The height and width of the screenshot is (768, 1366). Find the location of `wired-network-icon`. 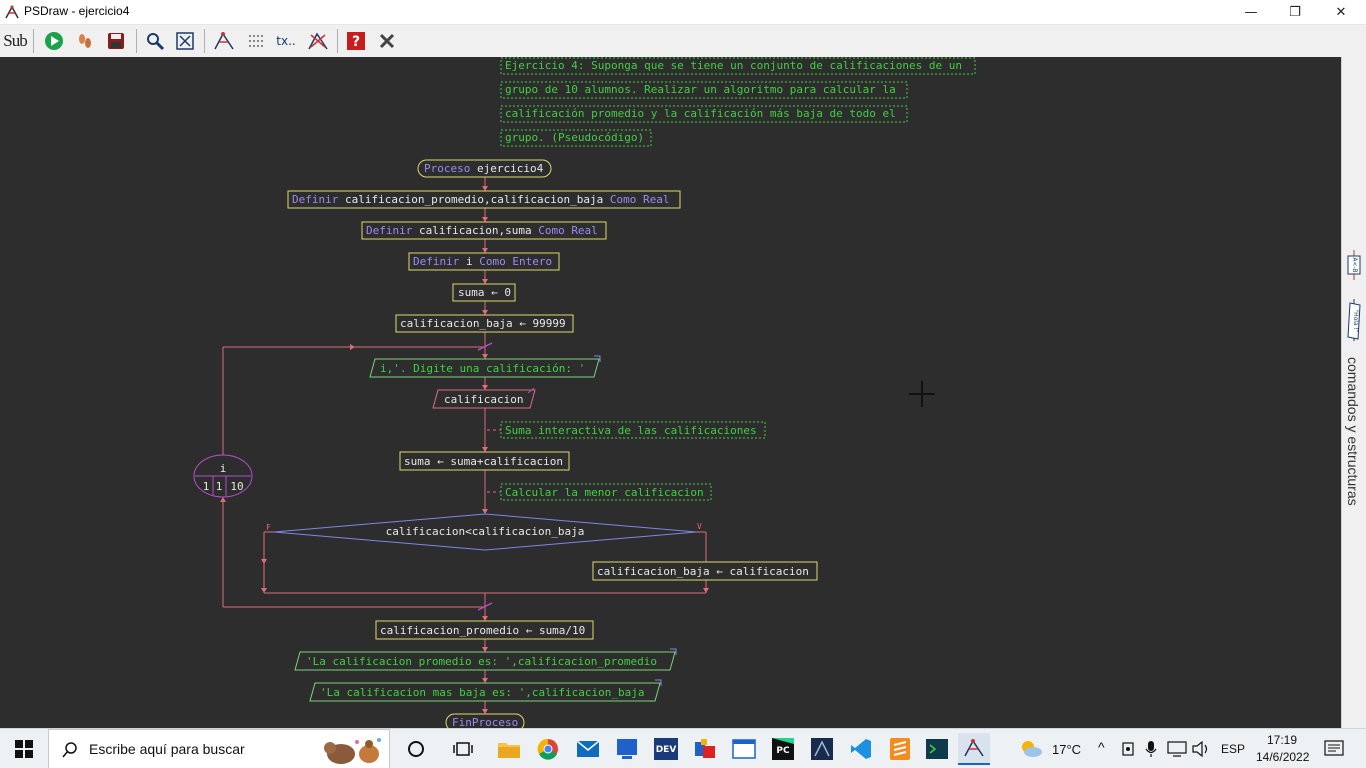

wired-network-icon is located at coordinates (1177, 749).